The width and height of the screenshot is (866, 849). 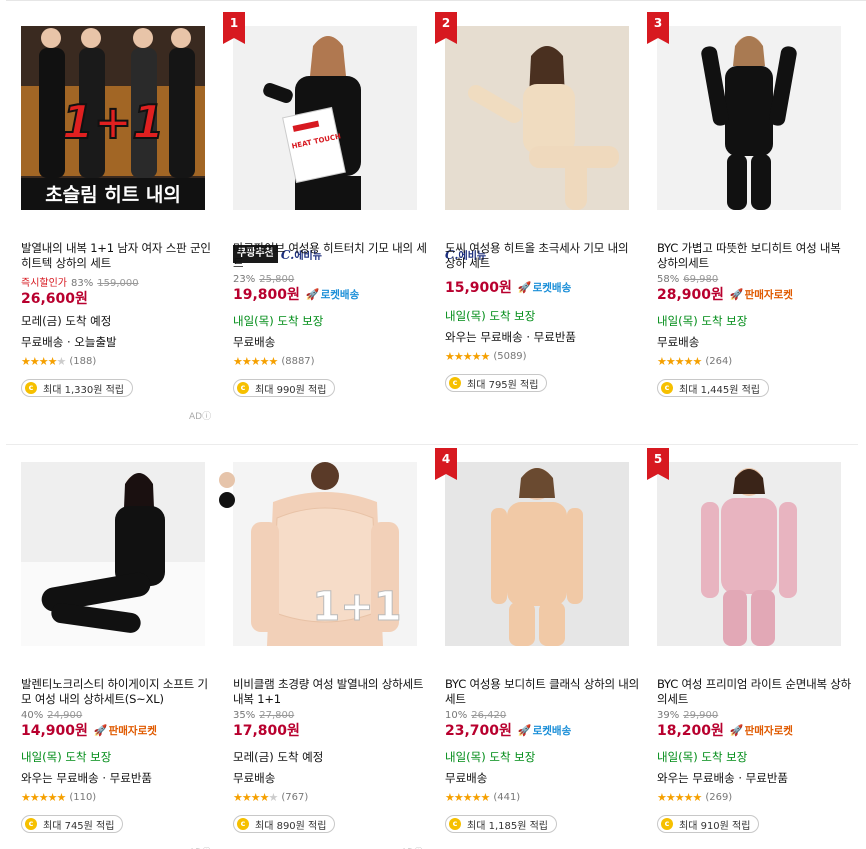 I want to click on sale-price: 14,900원 🚀 판매자로켓, so click(x=89, y=731).